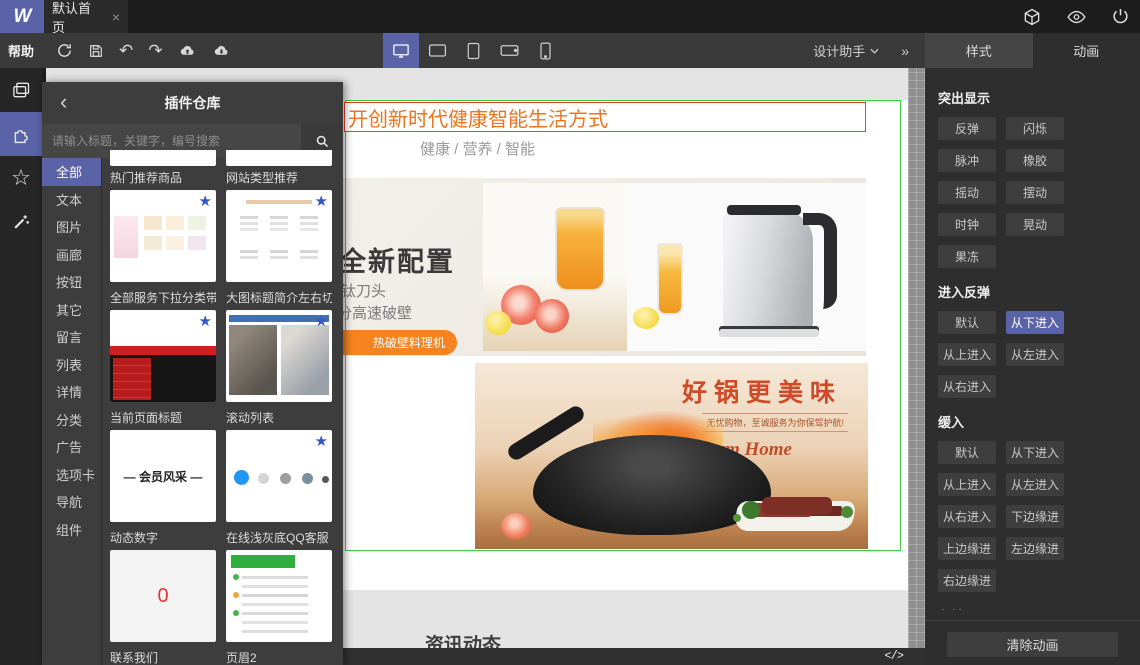 The height and width of the screenshot is (665, 1140). I want to click on plugin-card: 联系我们, so click(163, 655).